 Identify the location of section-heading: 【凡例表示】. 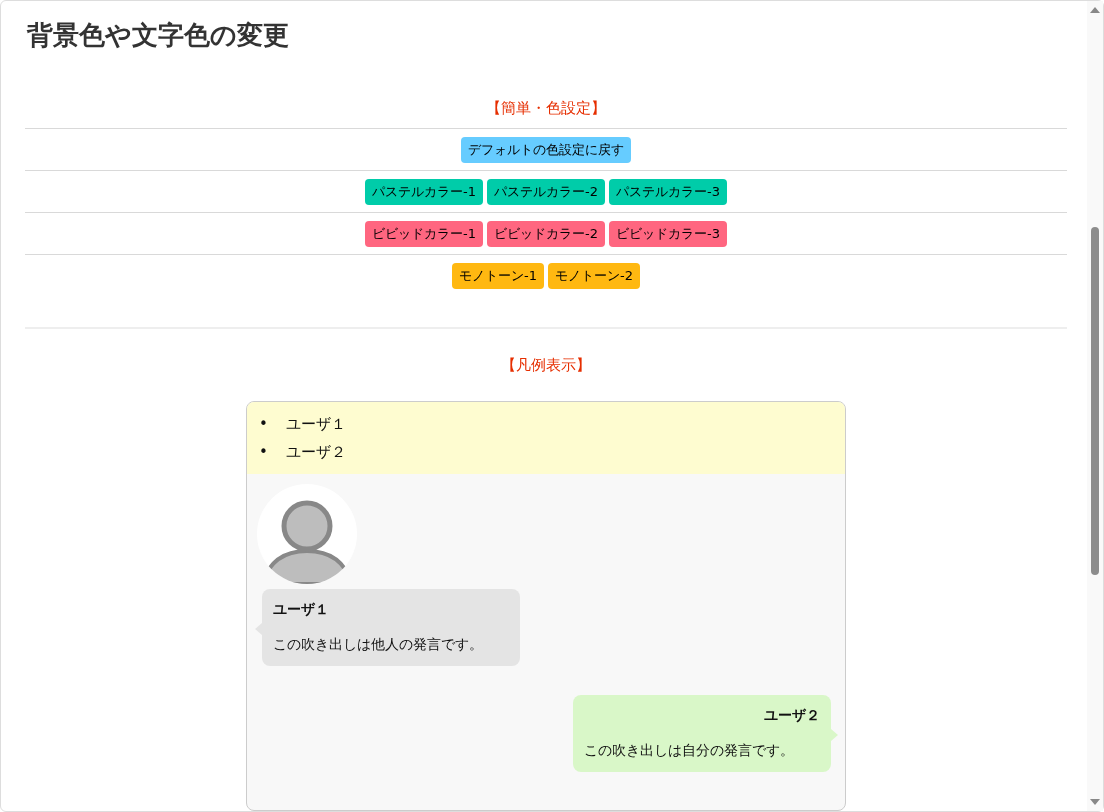
(546, 365).